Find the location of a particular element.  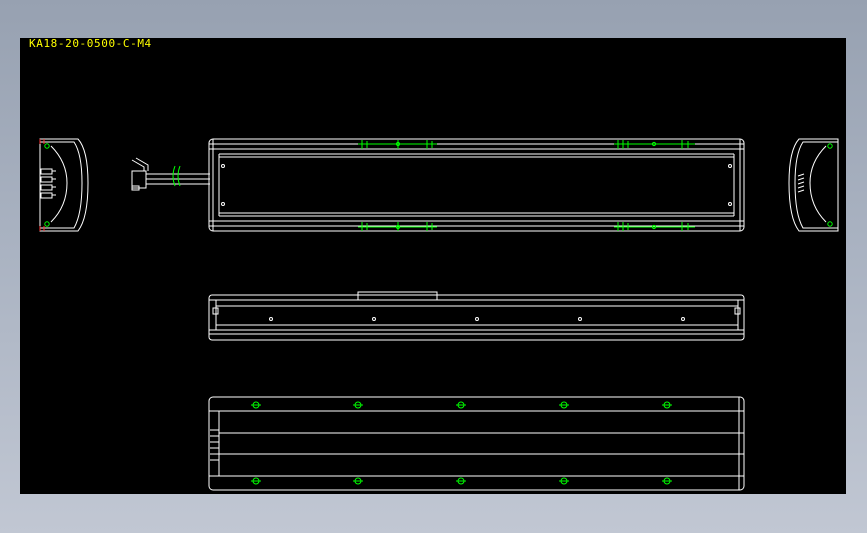

front-view is located at coordinates (476, 316).